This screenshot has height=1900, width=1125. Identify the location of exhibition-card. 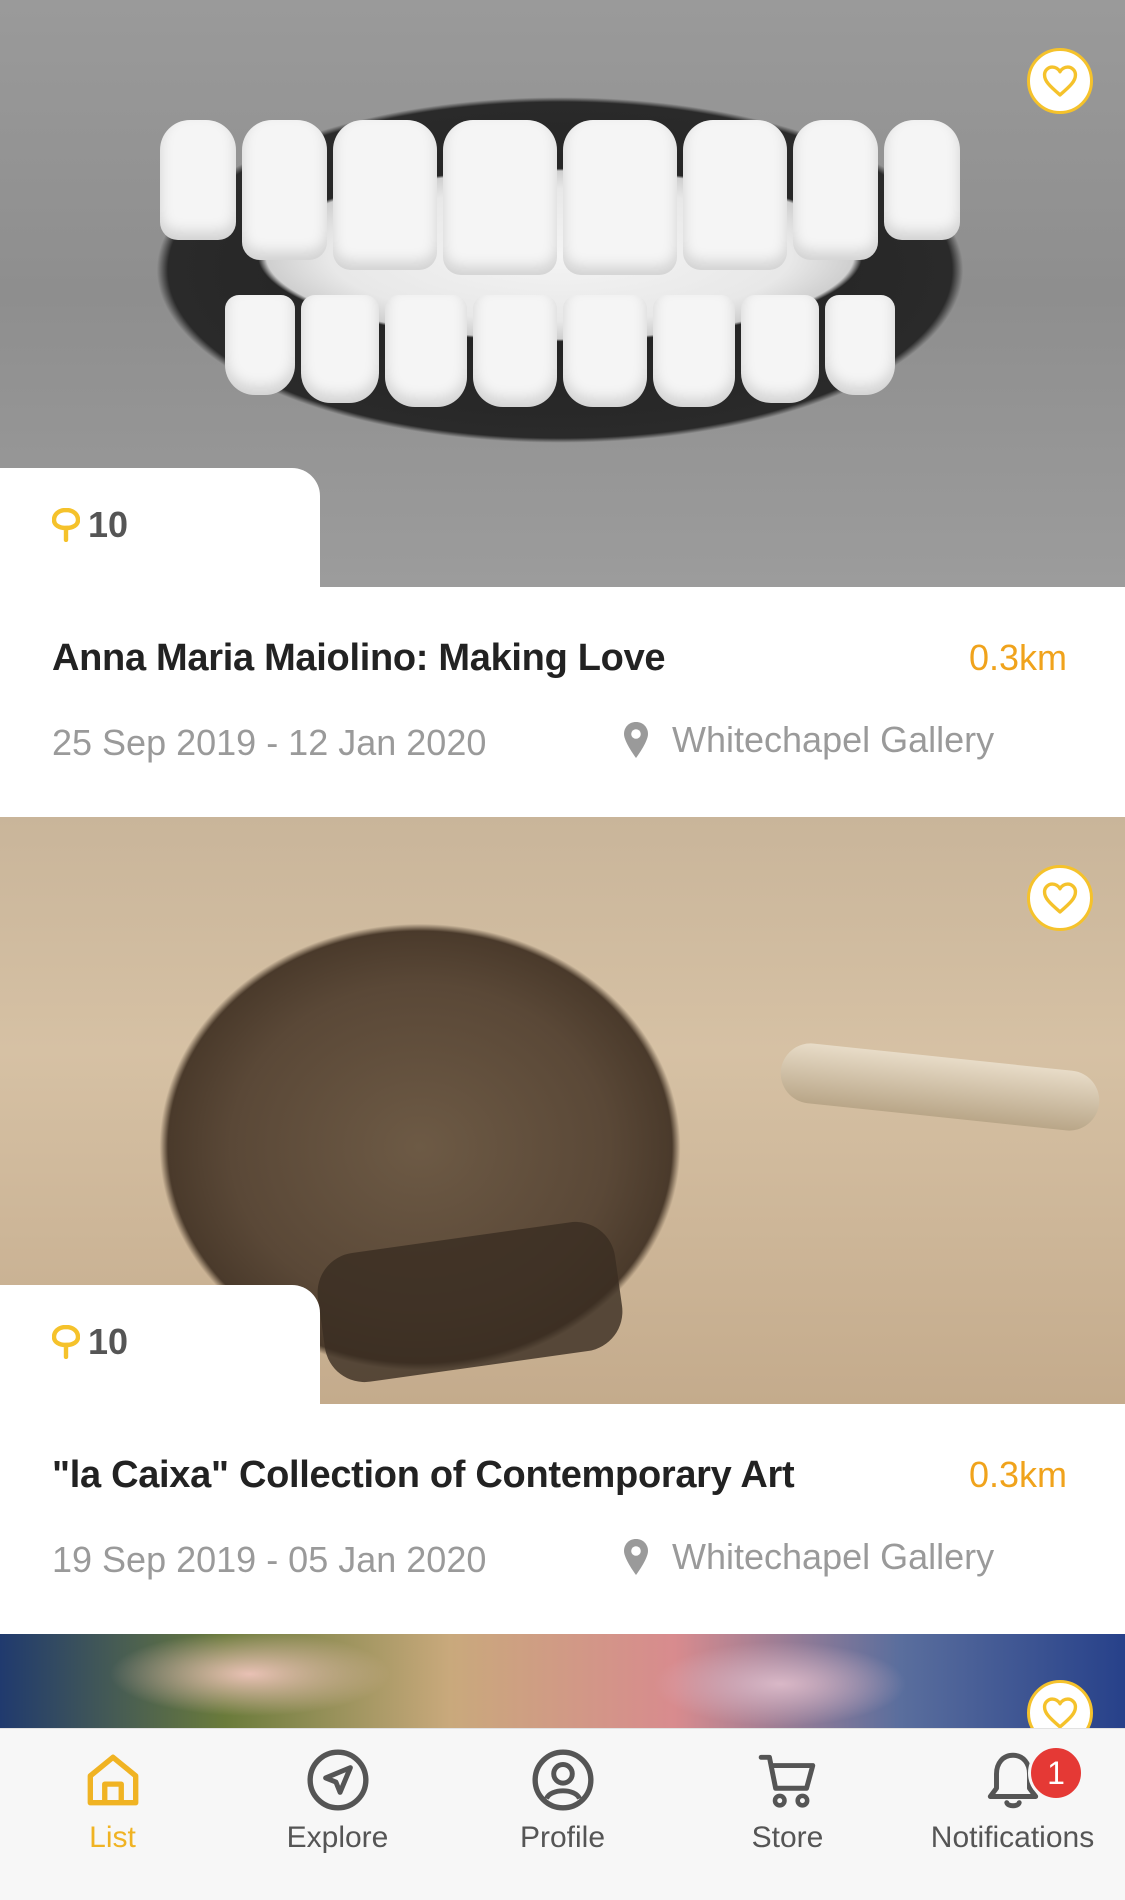
(562, 1681).